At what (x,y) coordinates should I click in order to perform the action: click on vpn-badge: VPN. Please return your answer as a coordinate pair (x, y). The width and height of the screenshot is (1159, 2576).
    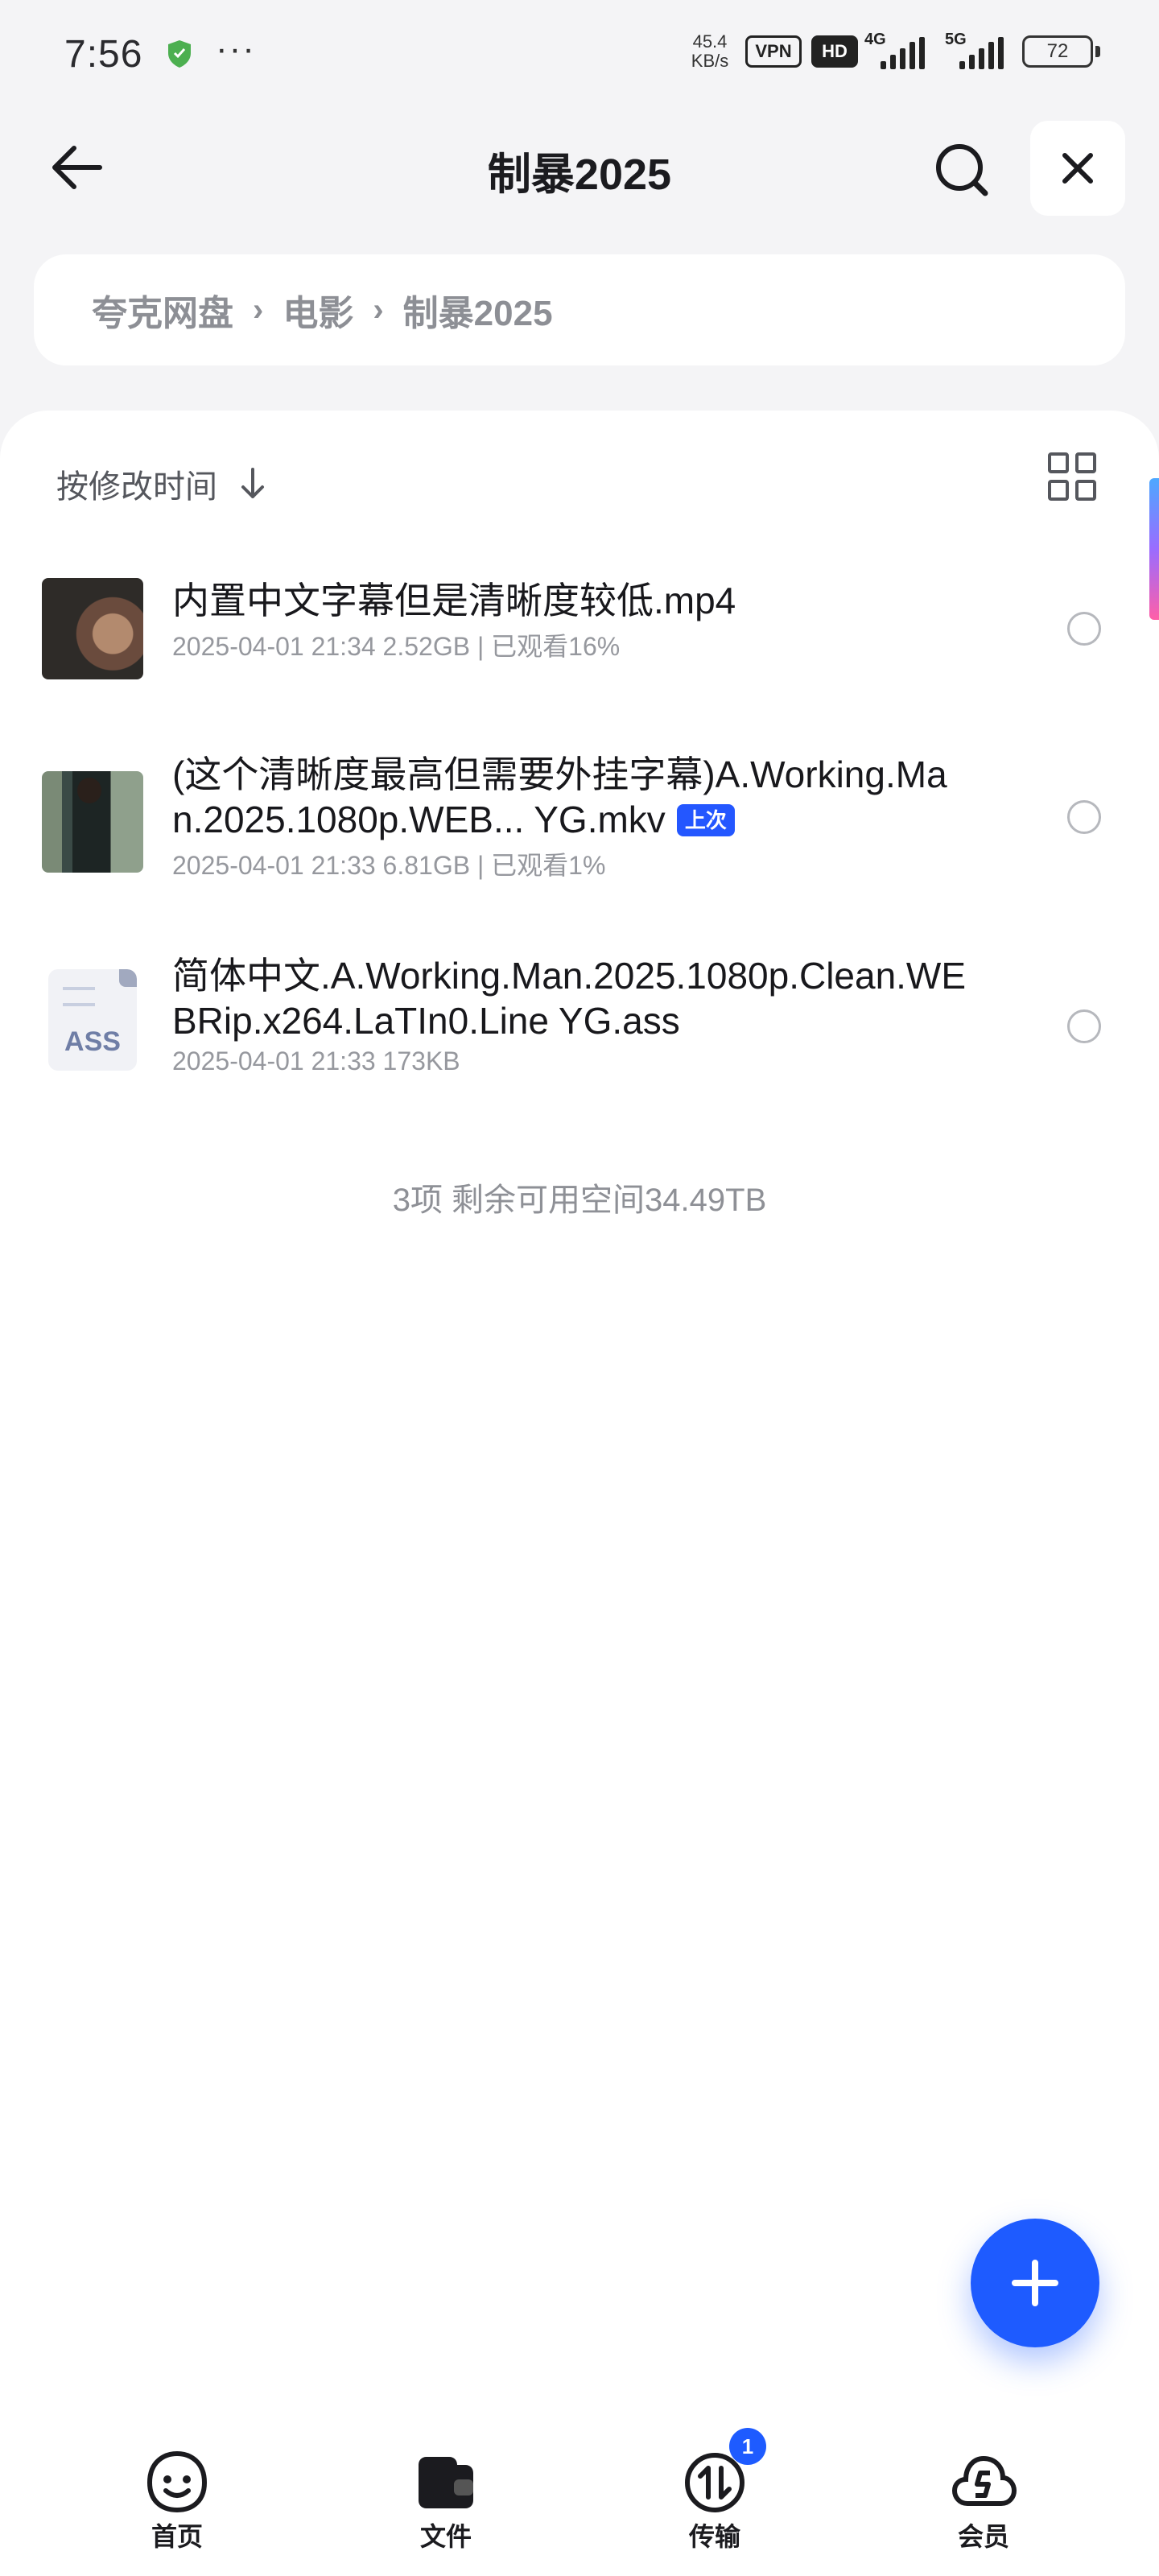
    Looking at the image, I should click on (773, 51).